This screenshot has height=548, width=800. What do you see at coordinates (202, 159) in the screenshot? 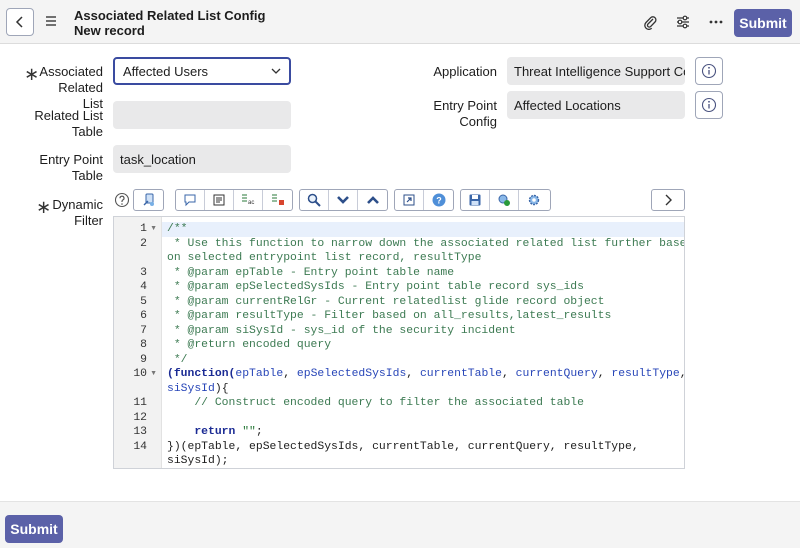
I see `entry-point-table-field: task_location` at bounding box center [202, 159].